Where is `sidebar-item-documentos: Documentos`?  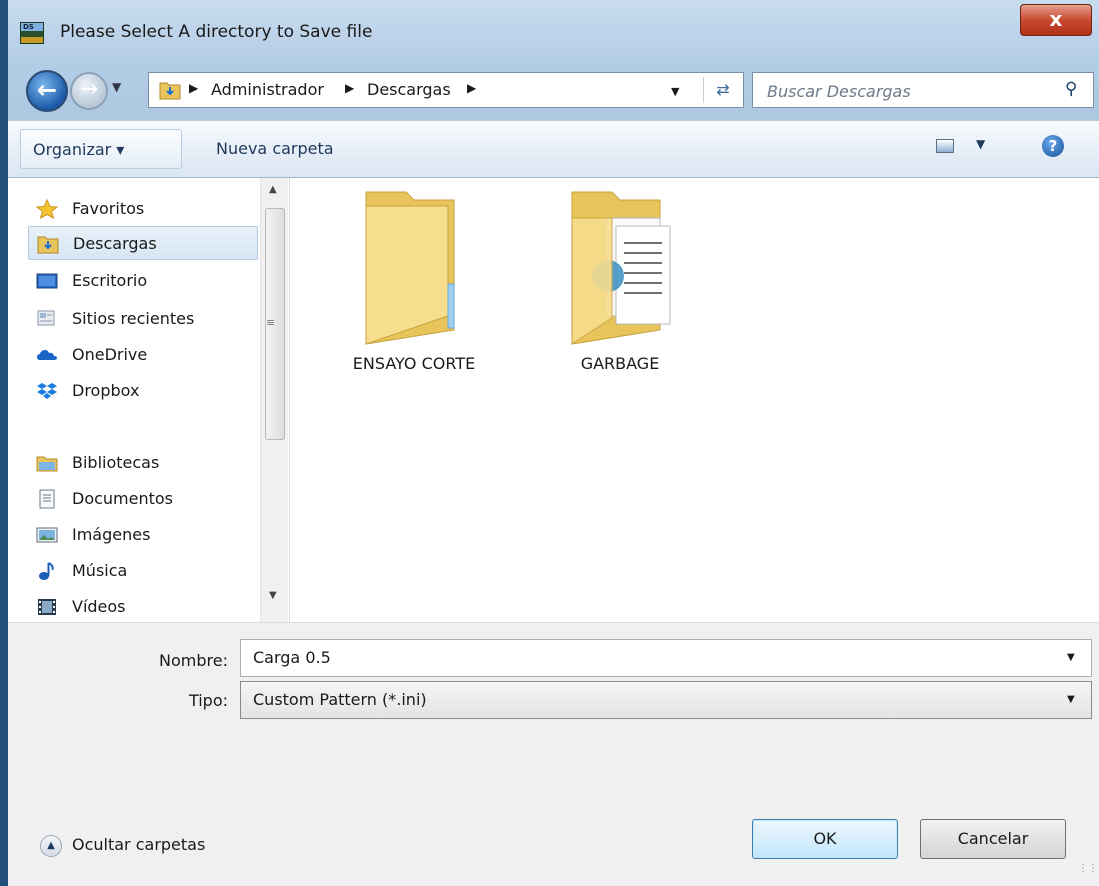 sidebar-item-documentos: Documentos is located at coordinates (143, 499).